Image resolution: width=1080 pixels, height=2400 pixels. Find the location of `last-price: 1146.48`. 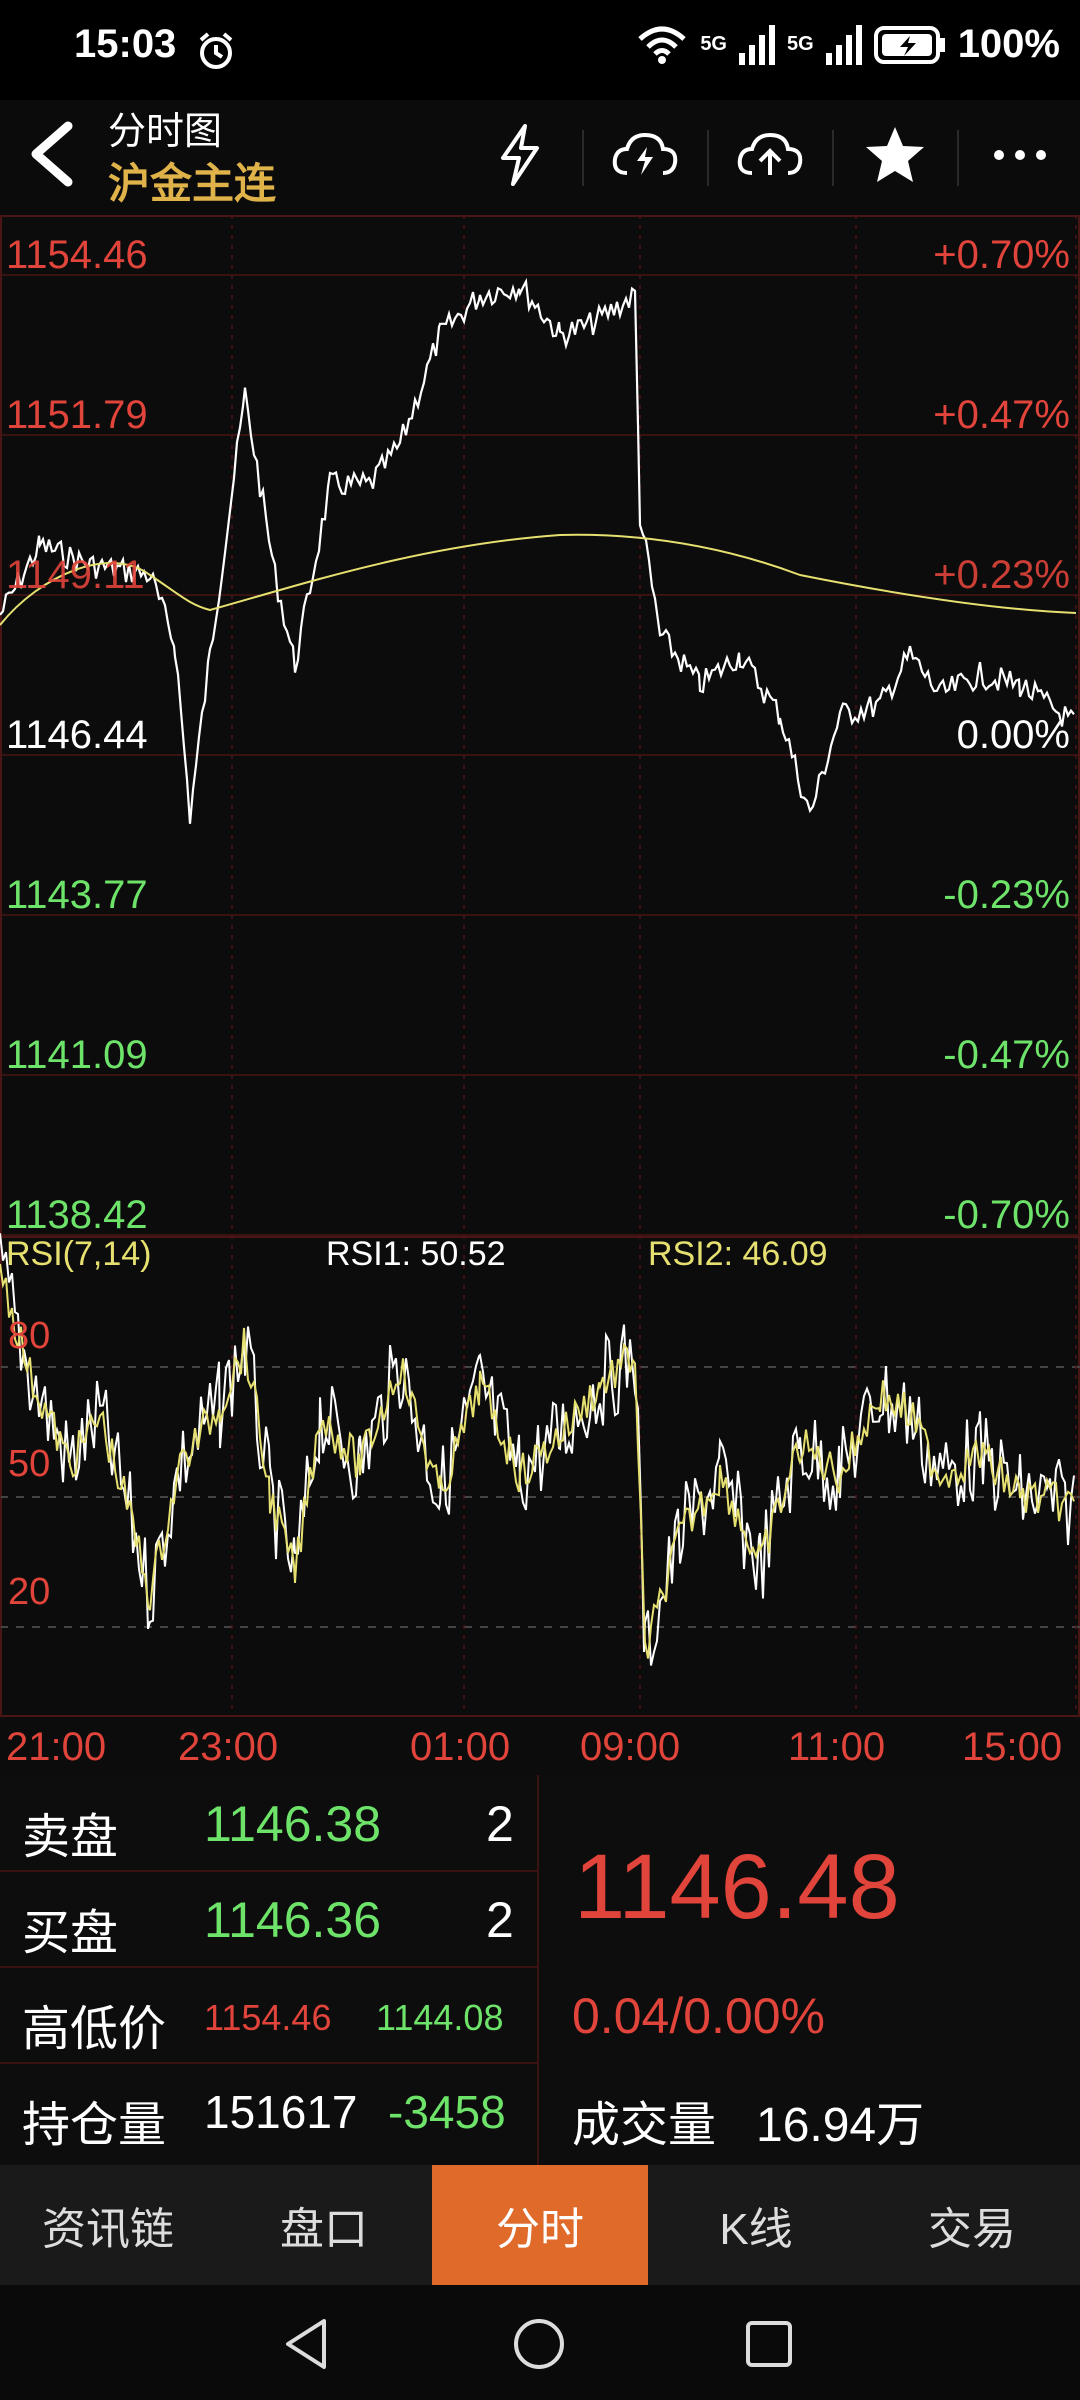

last-price: 1146.48 is located at coordinates (737, 1887).